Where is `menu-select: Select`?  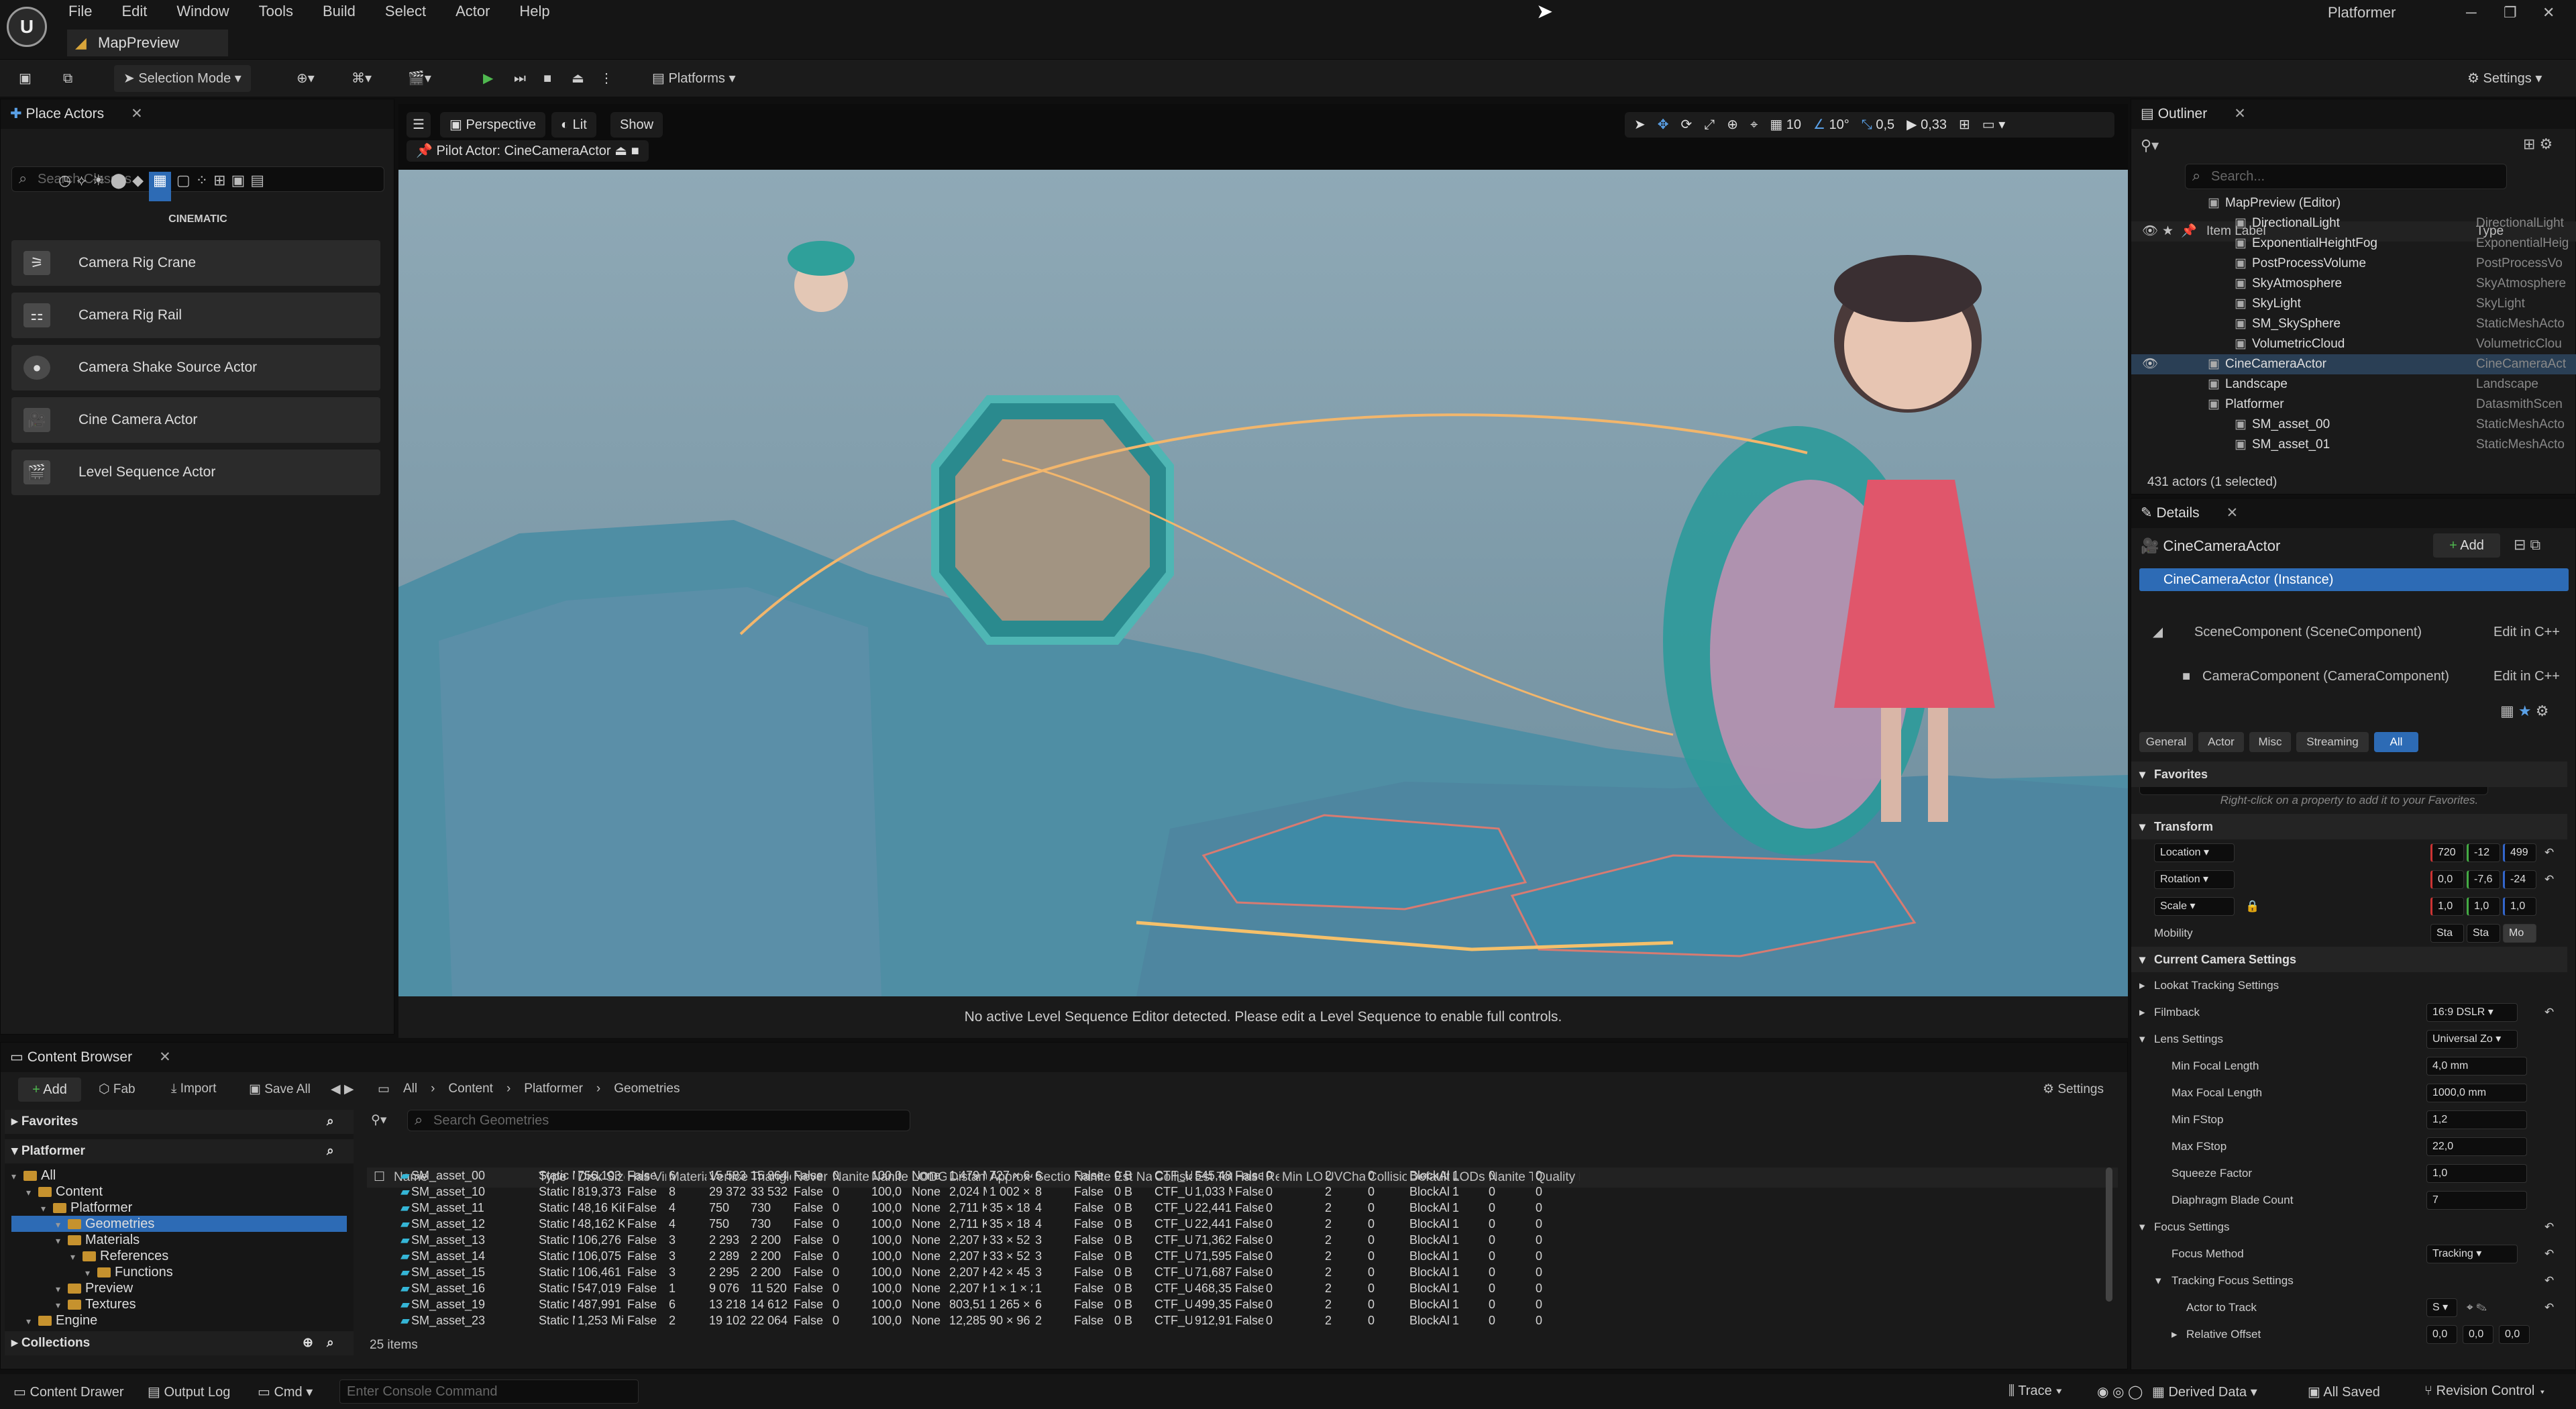 menu-select: Select is located at coordinates (405, 11).